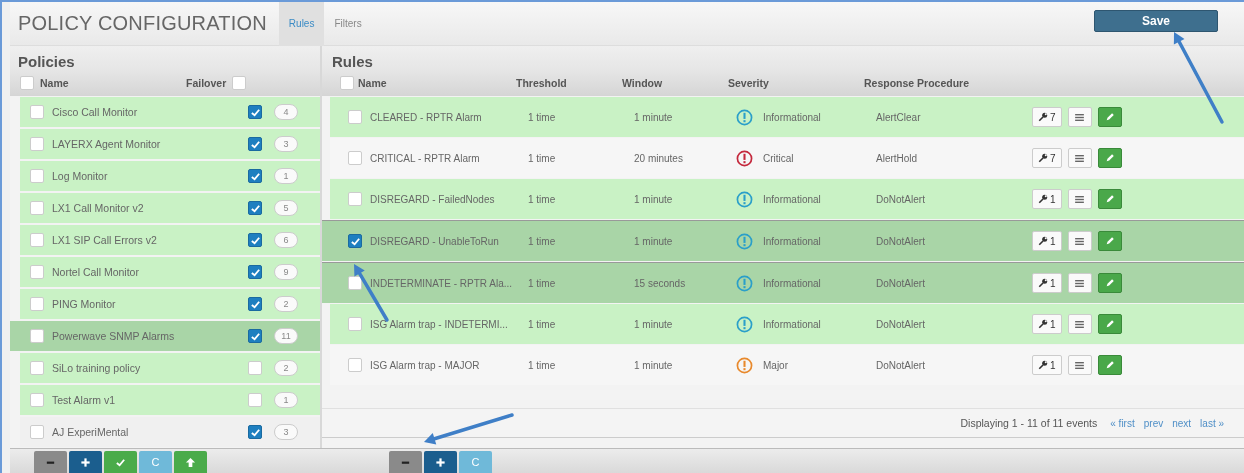 The image size is (1244, 473). What do you see at coordinates (643, 83) in the screenshot?
I see `column-header: Window` at bounding box center [643, 83].